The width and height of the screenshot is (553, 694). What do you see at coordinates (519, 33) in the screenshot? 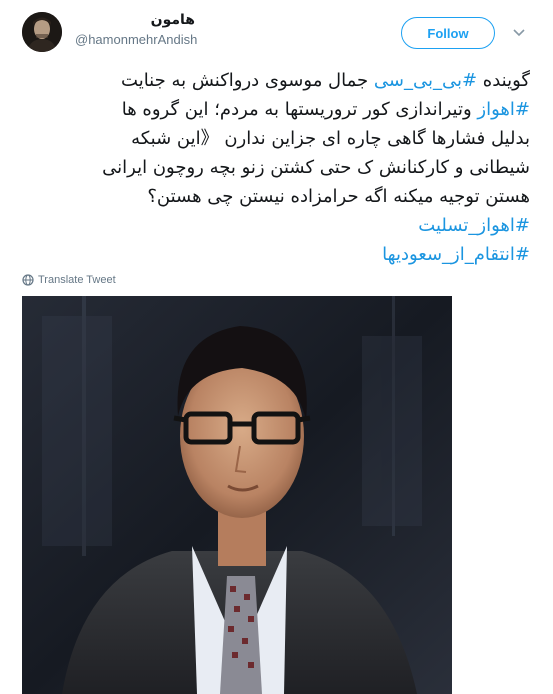
I see `chevron-down-icon` at bounding box center [519, 33].